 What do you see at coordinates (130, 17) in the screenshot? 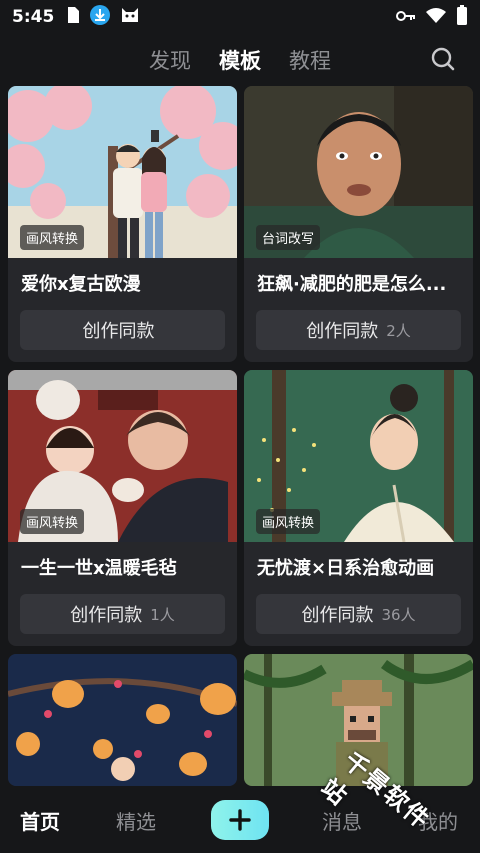
I see `cat-app-icon` at bounding box center [130, 17].